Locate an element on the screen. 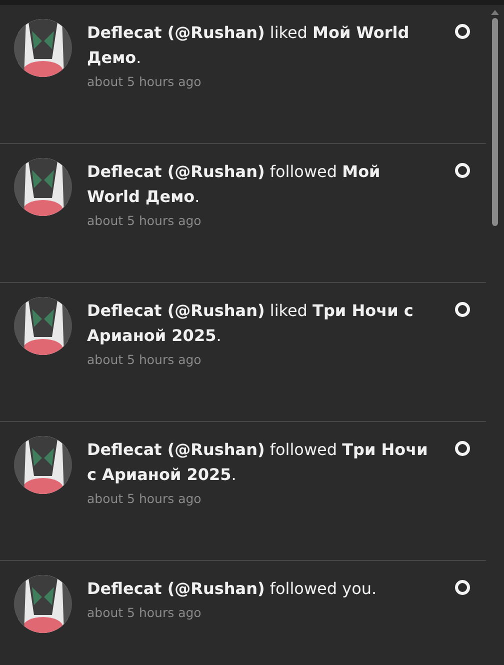 Image resolution: width=504 pixels, height=665 pixels. scroll-up-icon is located at coordinates (495, 12).